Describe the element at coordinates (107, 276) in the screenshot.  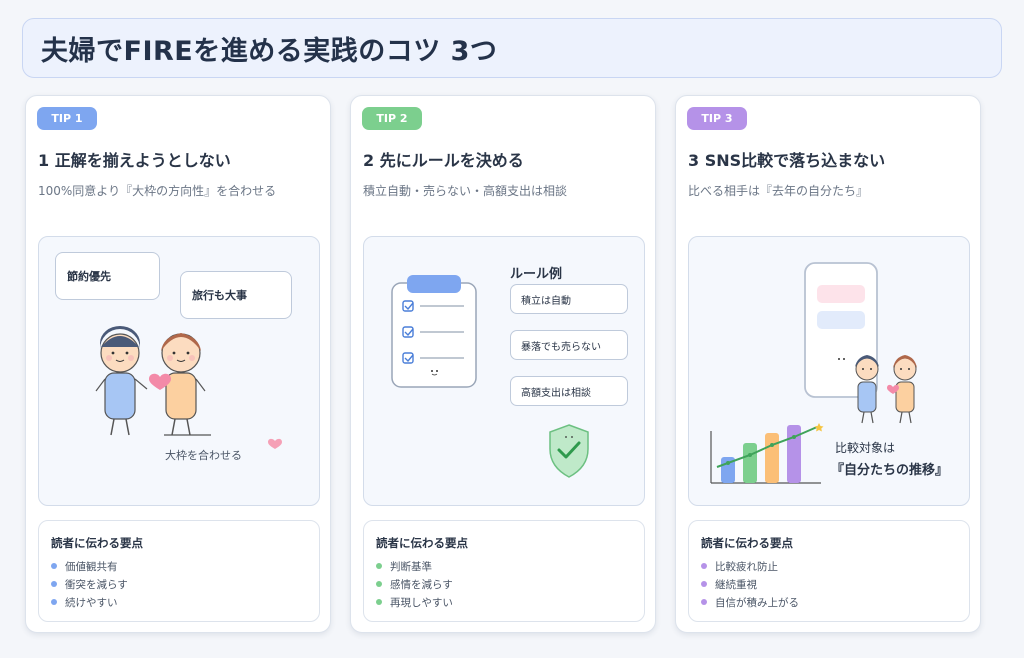
I see `speech-bubble-left: 節約優先` at that location.